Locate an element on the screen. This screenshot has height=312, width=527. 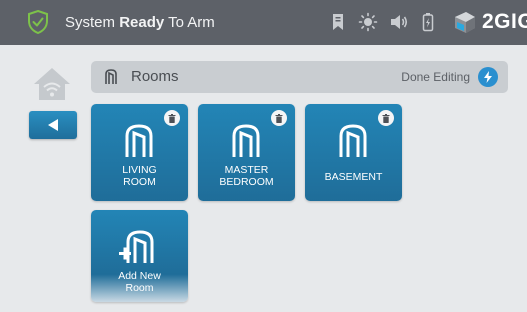
back-button is located at coordinates (53, 125).